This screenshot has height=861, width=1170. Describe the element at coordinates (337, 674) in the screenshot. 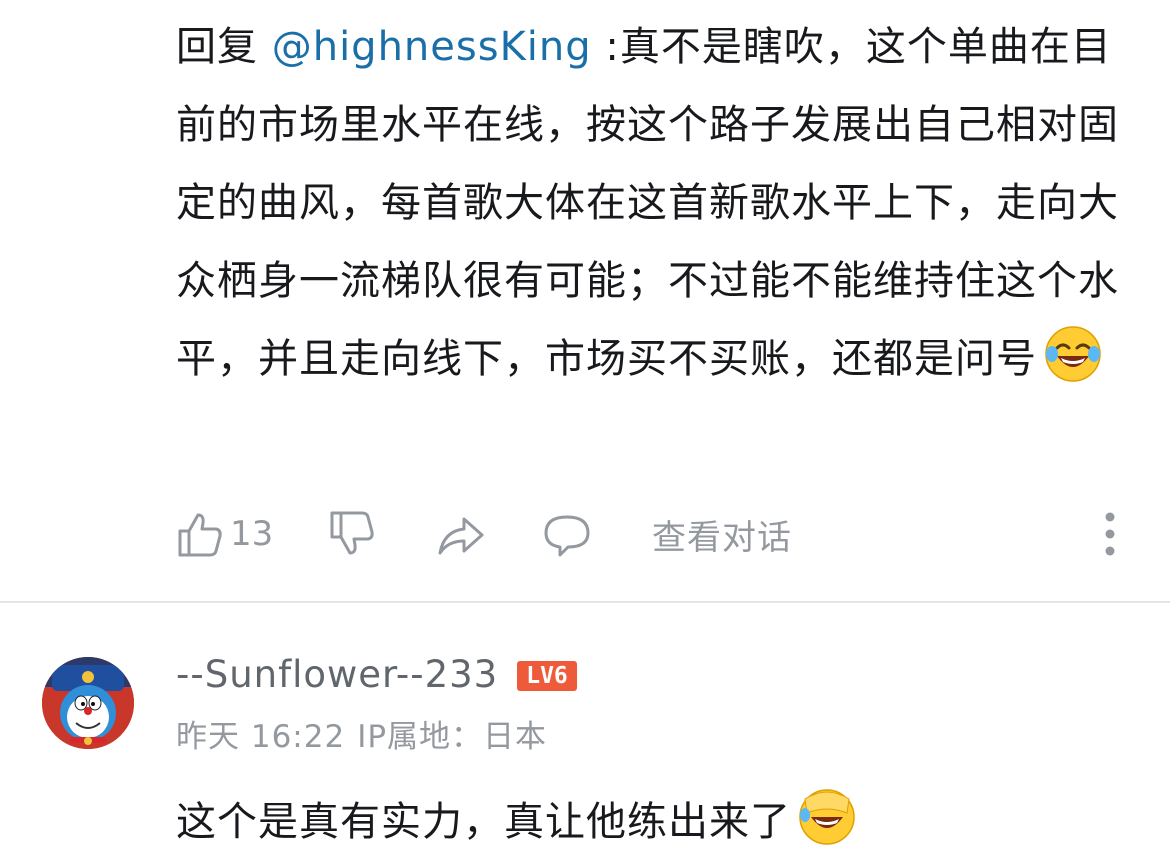

I see `username: --Sunflower--233` at that location.